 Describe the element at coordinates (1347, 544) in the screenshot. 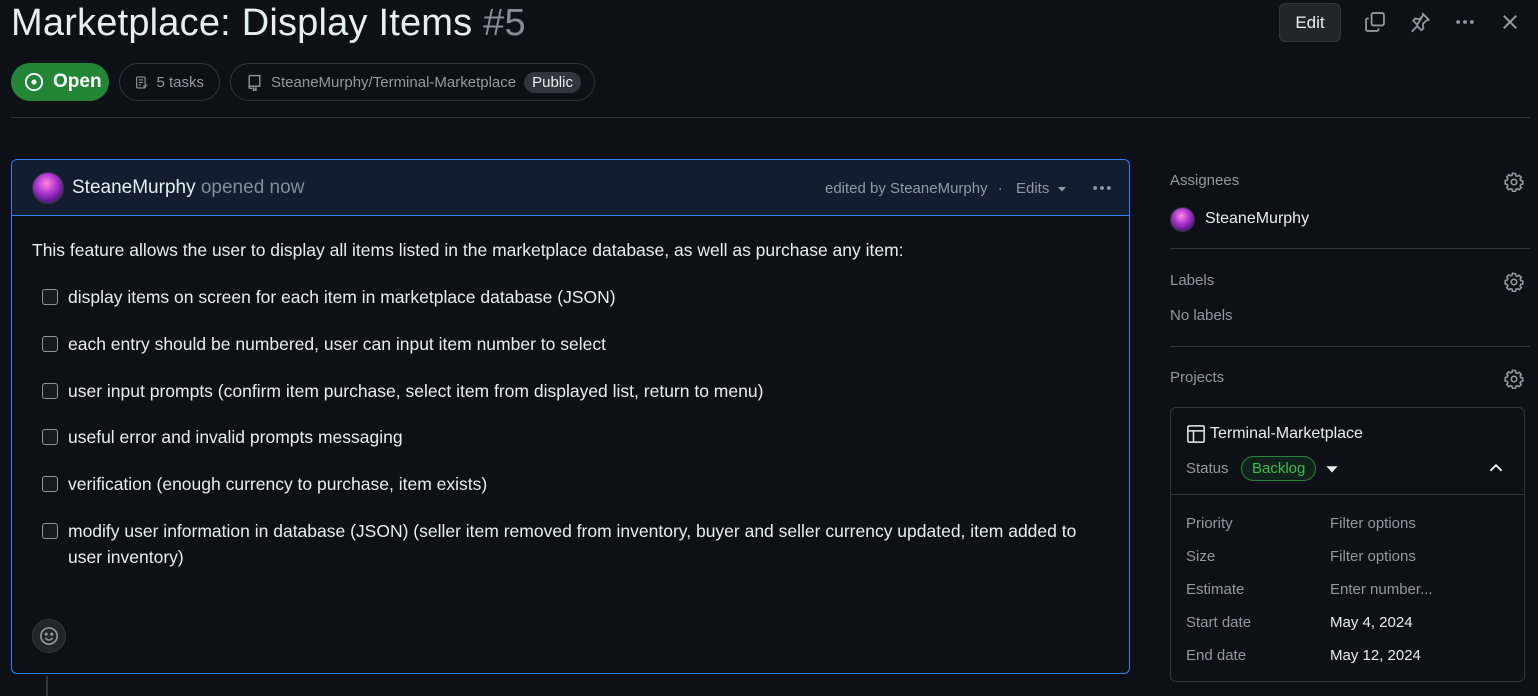

I see `project-card` at that location.